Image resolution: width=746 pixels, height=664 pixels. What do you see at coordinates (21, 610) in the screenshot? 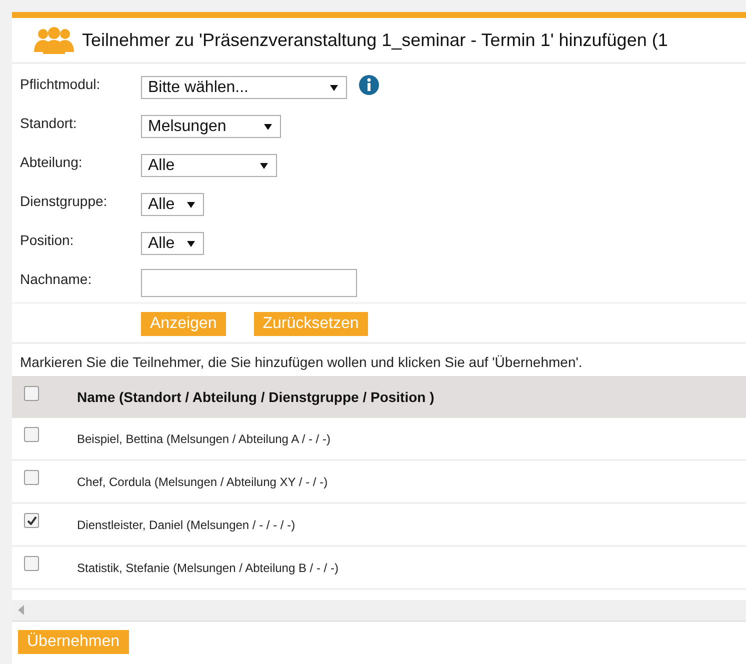
I see `scroll-left-icon` at bounding box center [21, 610].